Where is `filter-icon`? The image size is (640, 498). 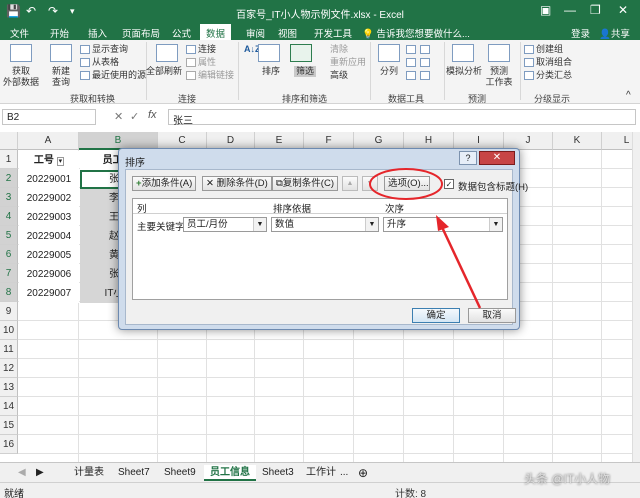
filter-icon is located at coordinates (301, 53).